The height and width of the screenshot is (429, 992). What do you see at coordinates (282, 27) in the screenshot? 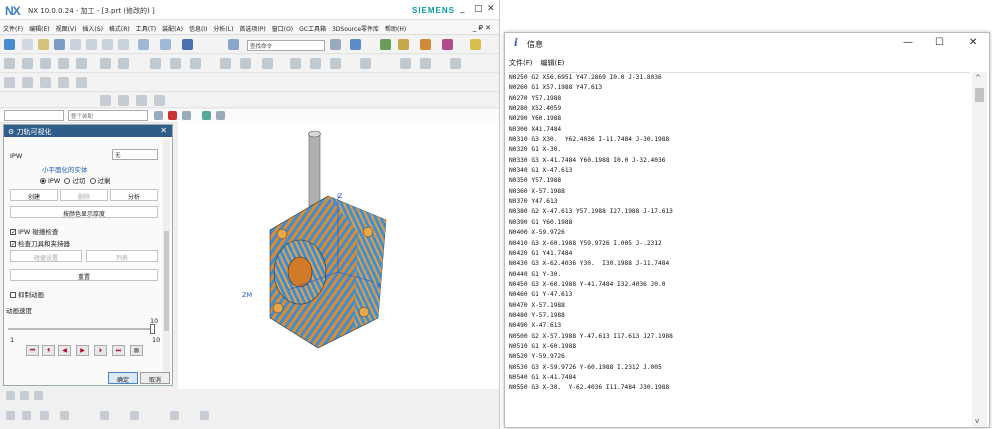
I see `menu-window: 窗口(O)` at bounding box center [282, 27].